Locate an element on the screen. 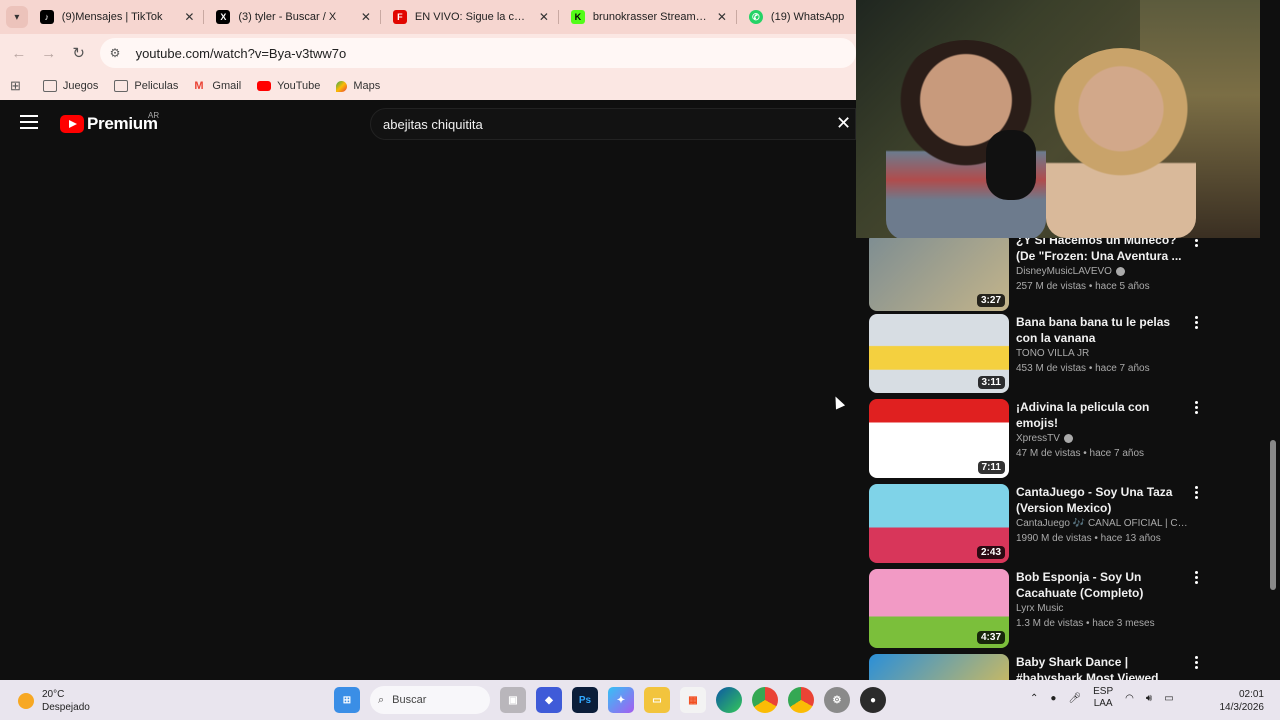 This screenshot has height=720, width=1280. time: 02:01 is located at coordinates (1251, 694).